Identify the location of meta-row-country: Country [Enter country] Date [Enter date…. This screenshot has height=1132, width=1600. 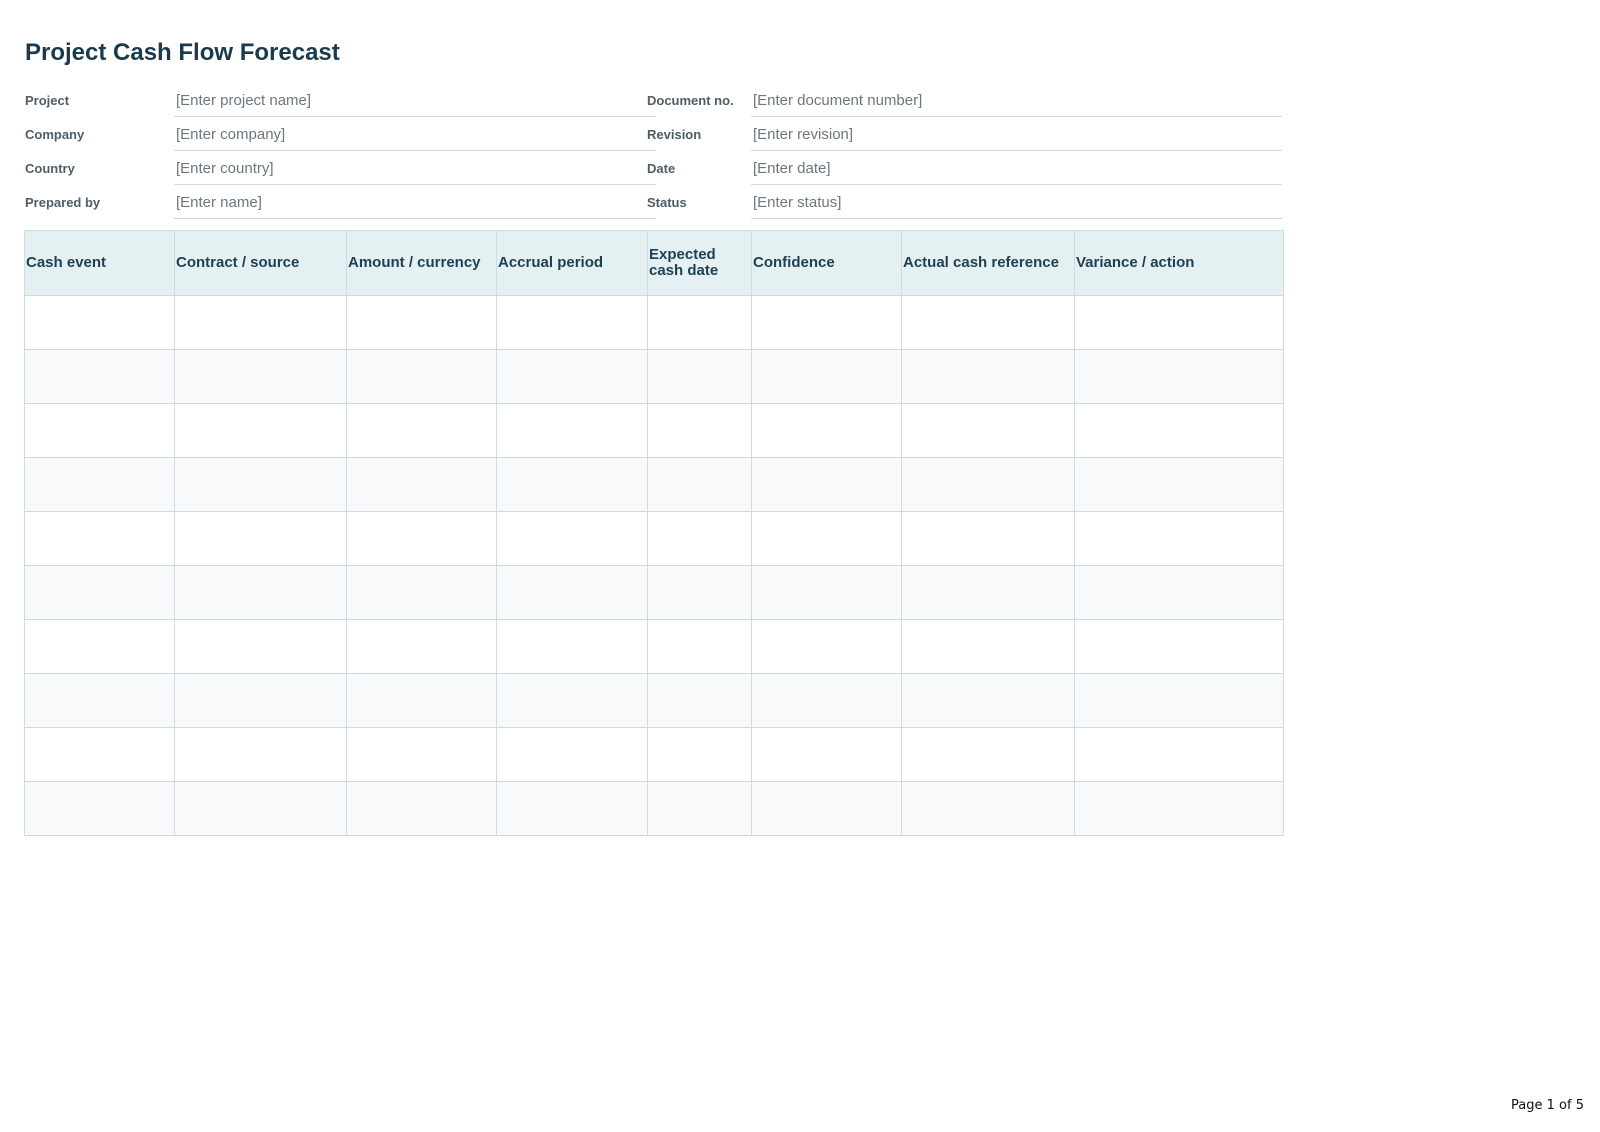
(653, 169).